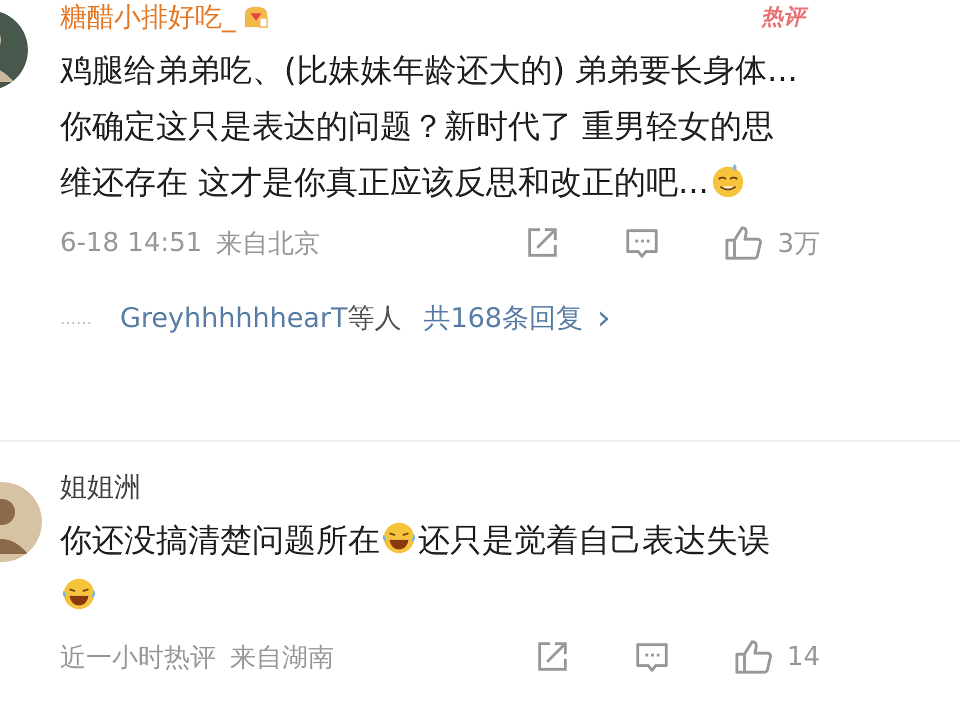 The height and width of the screenshot is (720, 960). What do you see at coordinates (374, 319) in the screenshot?
I see `reply-users-suffix: 等人` at bounding box center [374, 319].